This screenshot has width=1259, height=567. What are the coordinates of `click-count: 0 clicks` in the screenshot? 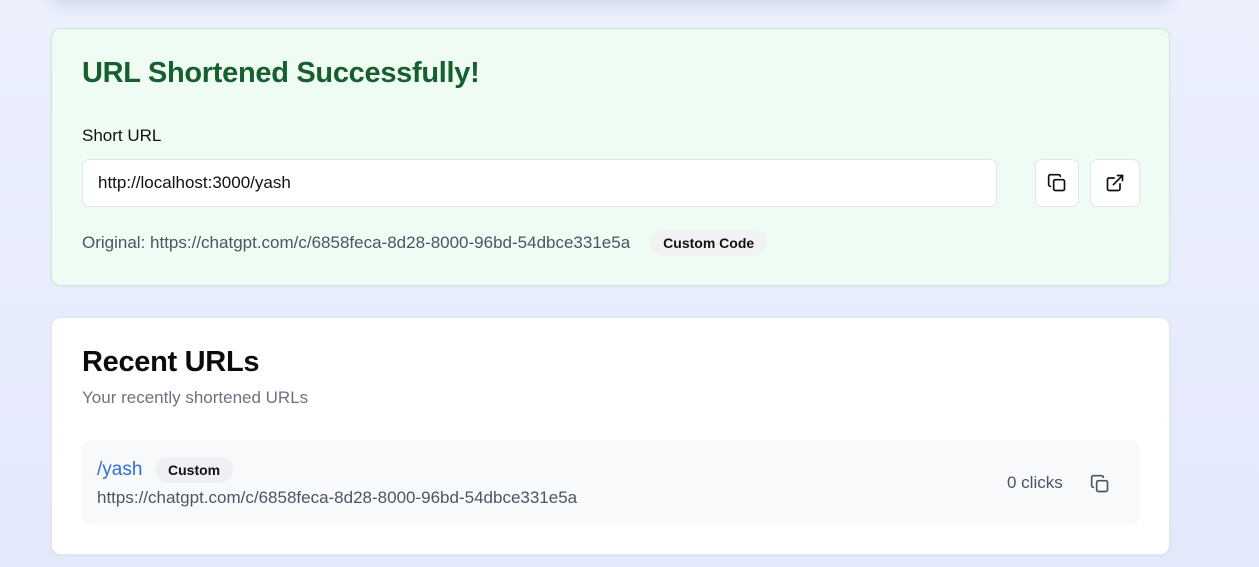 It's located at (1035, 482).